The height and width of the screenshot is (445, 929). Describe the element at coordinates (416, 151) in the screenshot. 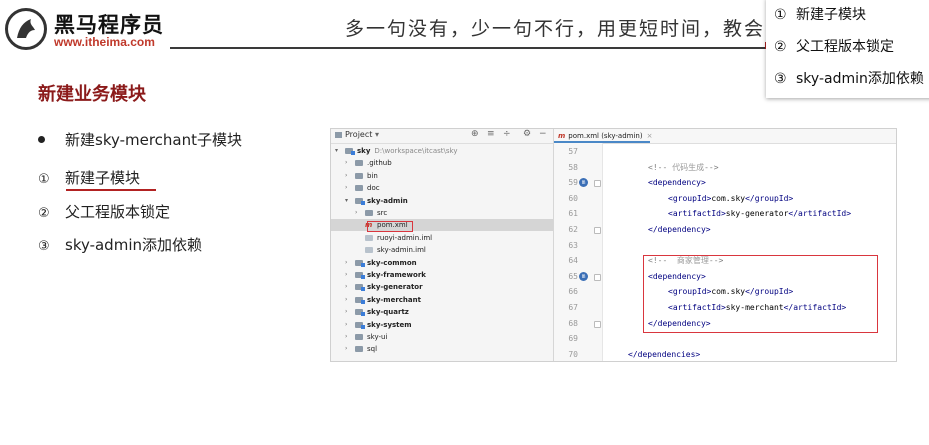

I see `tree-path: D:\workspace\itcast\sky` at that location.